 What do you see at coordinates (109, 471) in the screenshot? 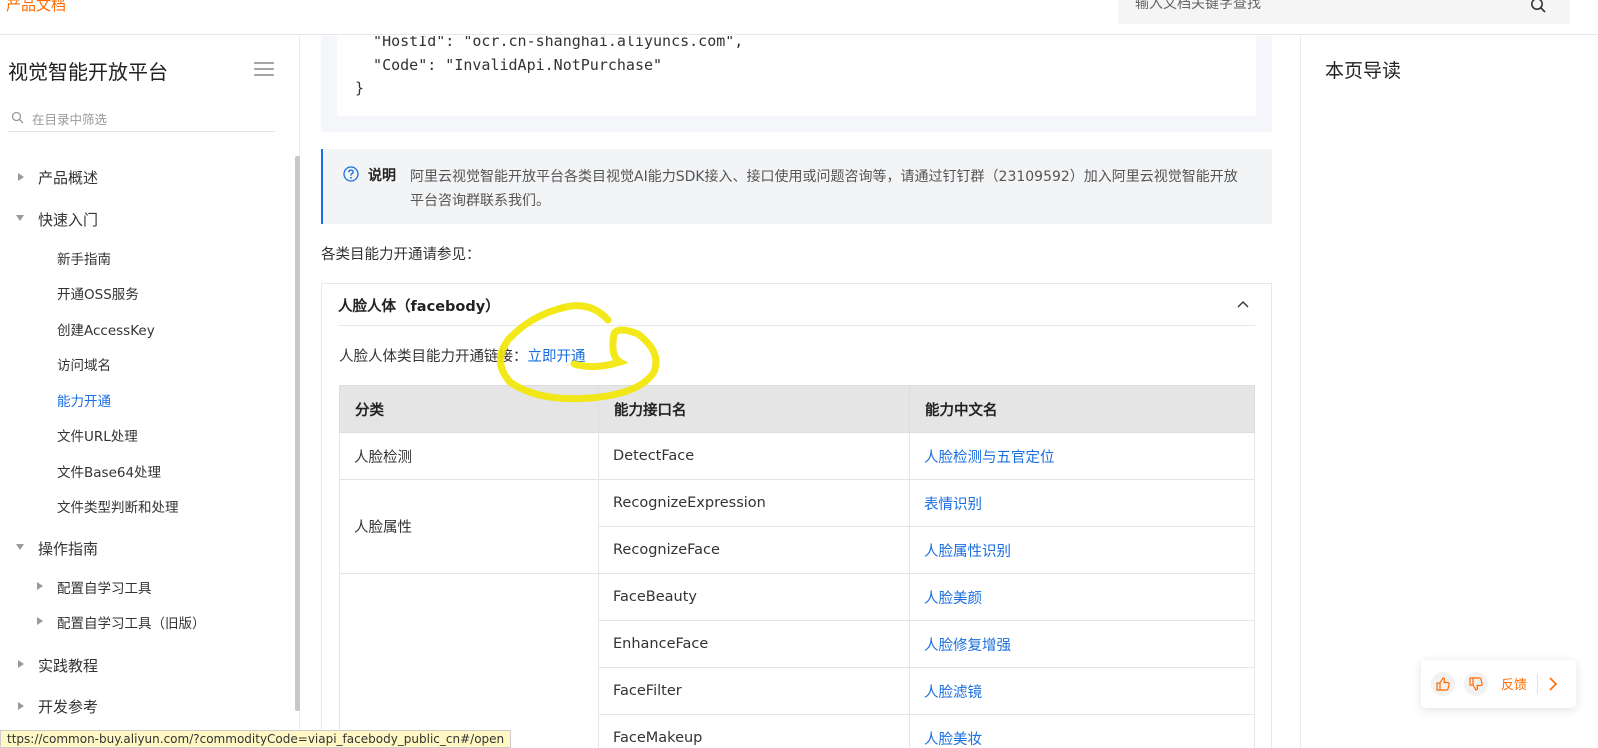
I see `sidebar-item-file-base64: 文件Base64处理` at bounding box center [109, 471].